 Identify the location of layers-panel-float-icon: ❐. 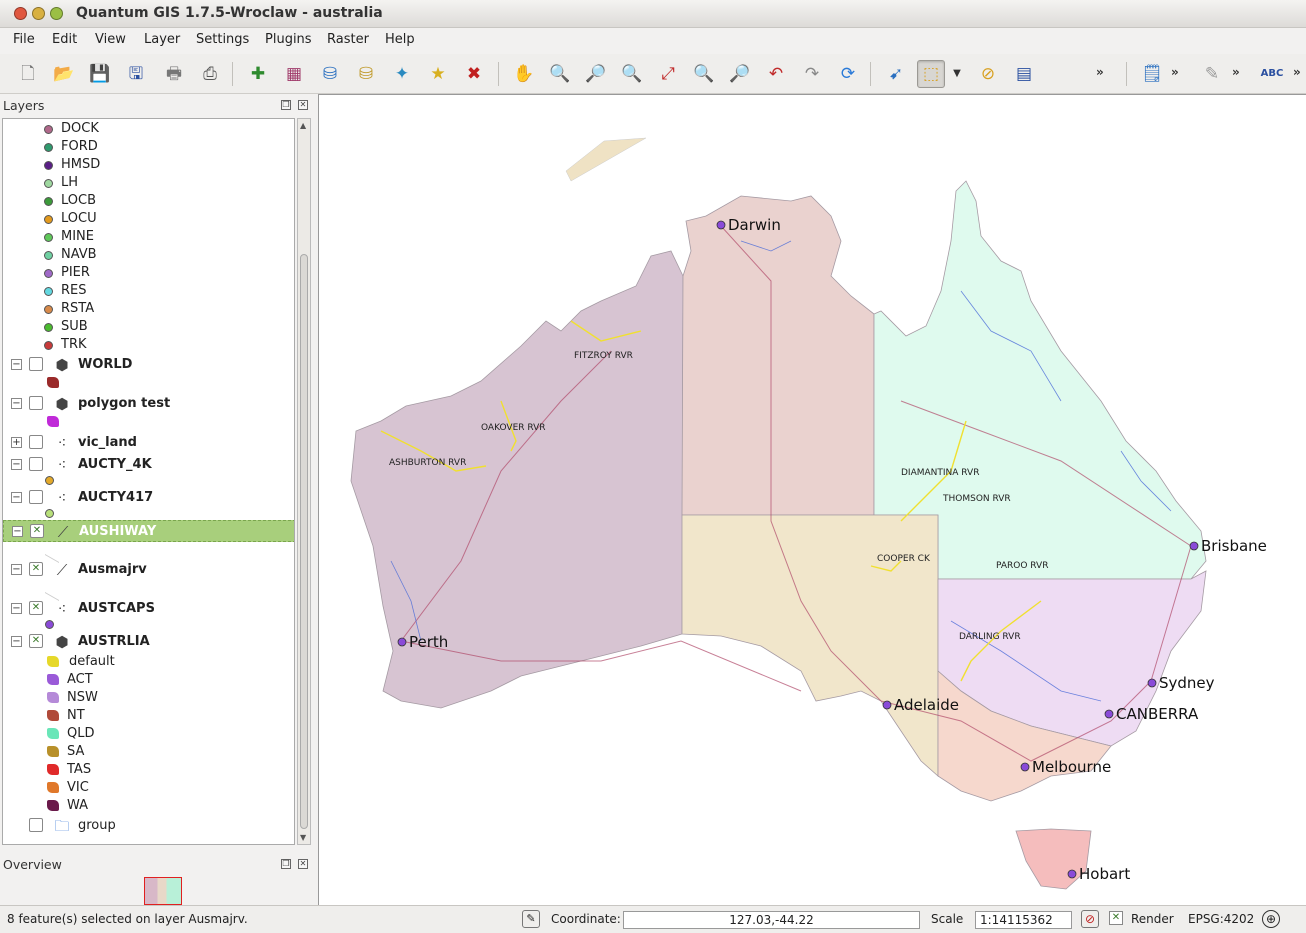
(286, 105).